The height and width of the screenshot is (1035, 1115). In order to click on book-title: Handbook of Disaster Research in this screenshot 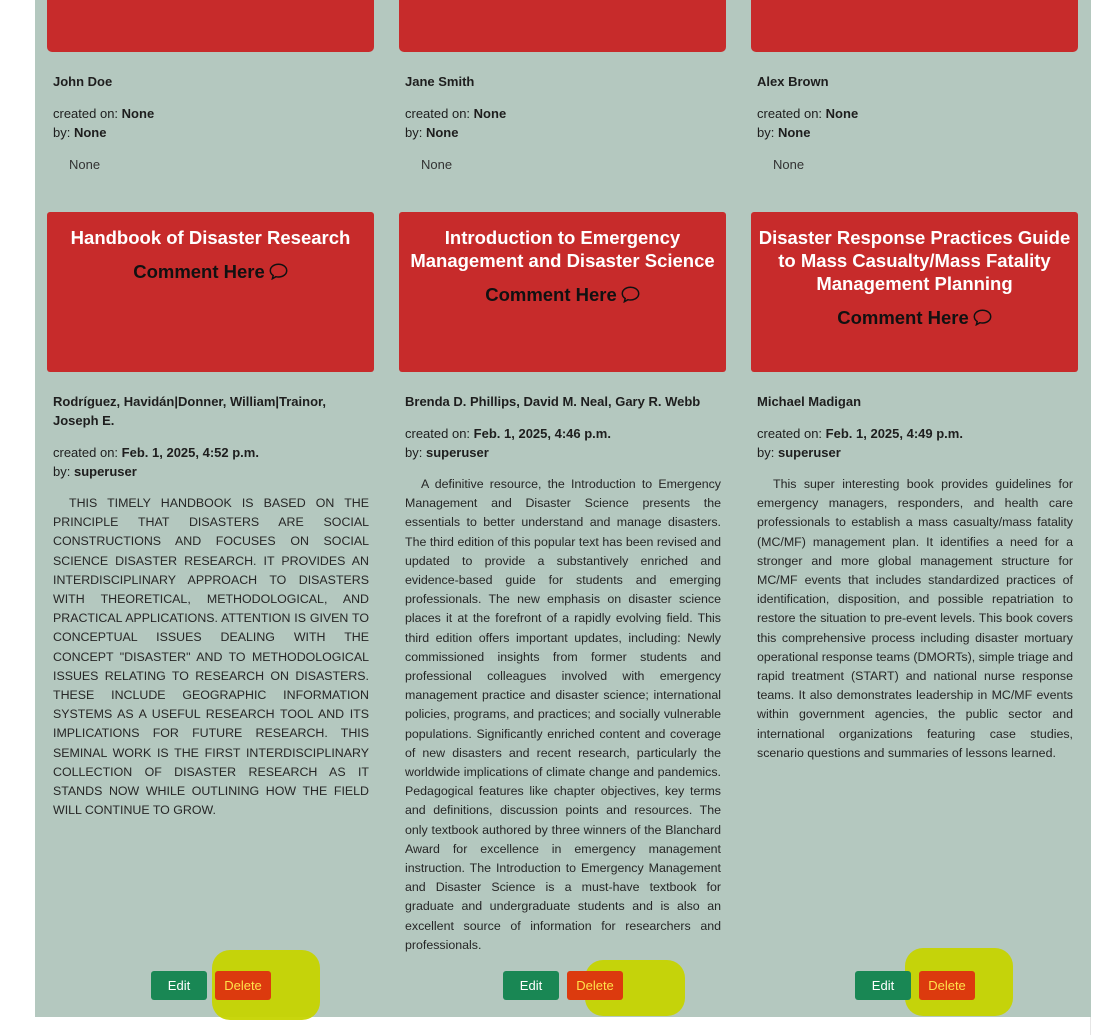, I will do `click(210, 237)`.